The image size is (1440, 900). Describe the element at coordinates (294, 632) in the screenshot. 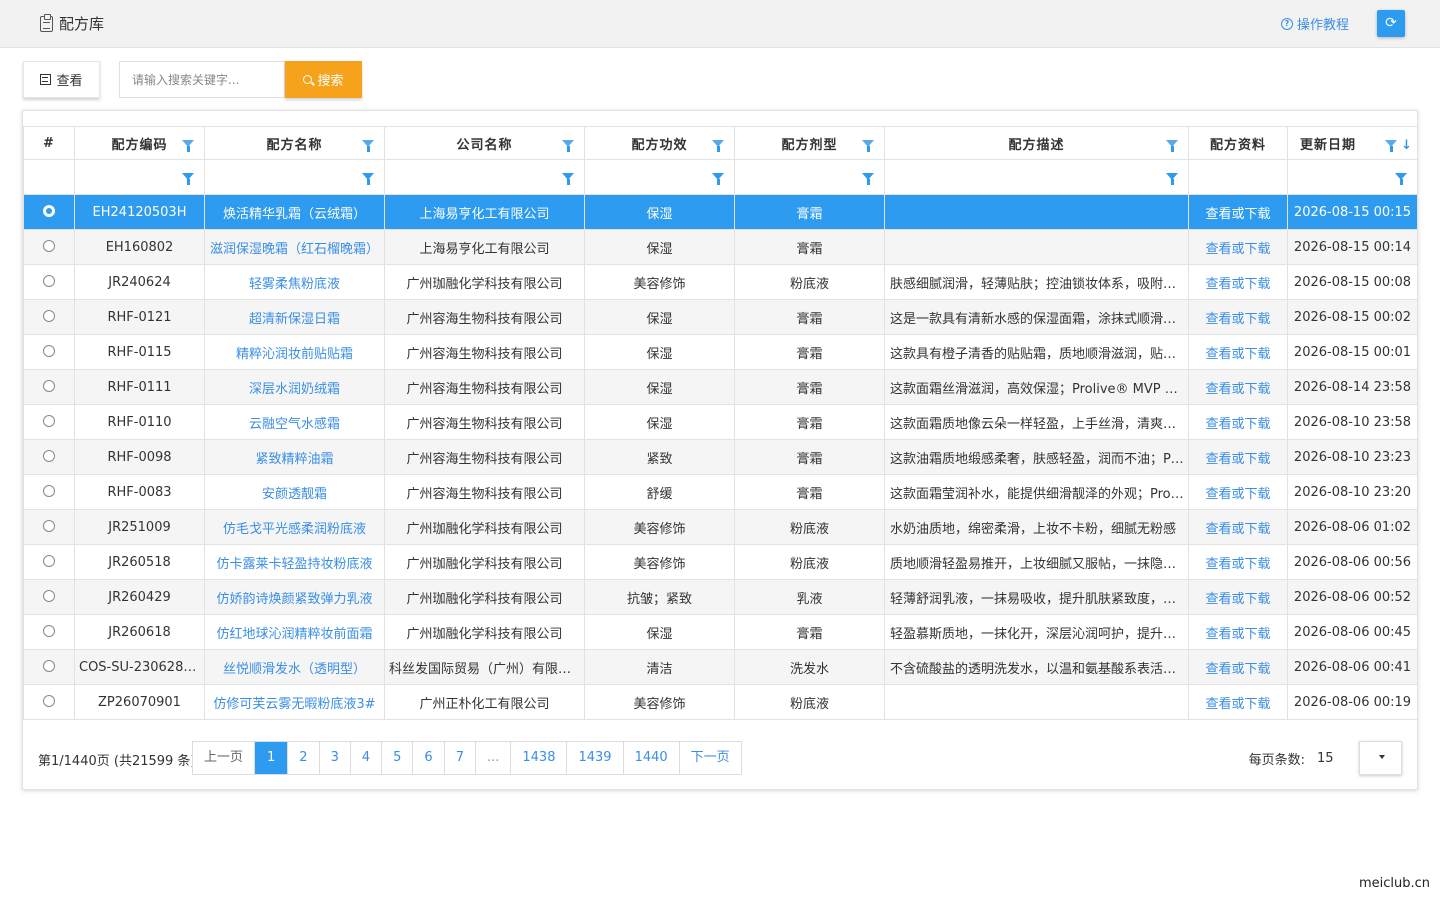

I see `recipe-name-link: 仿红地球沁润精粹妆前面霜` at that location.